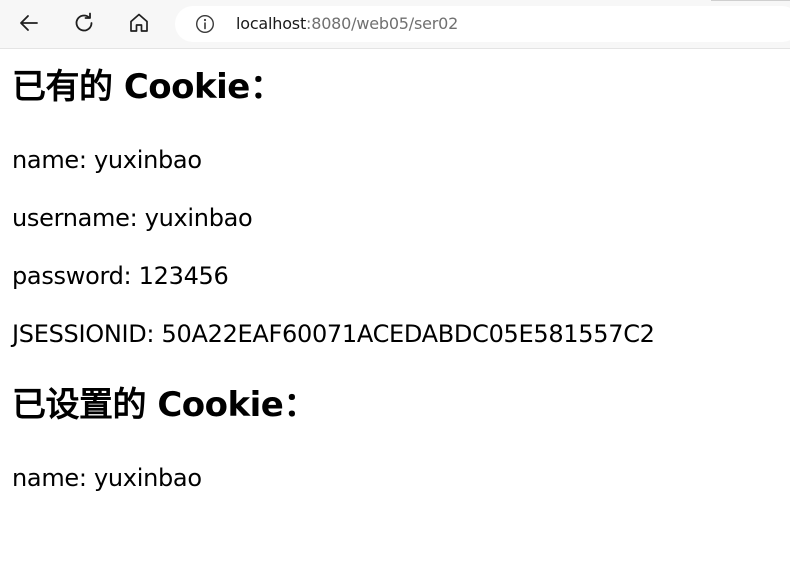 Image resolution: width=790 pixels, height=564 pixels. I want to click on home-icon, so click(139, 22).